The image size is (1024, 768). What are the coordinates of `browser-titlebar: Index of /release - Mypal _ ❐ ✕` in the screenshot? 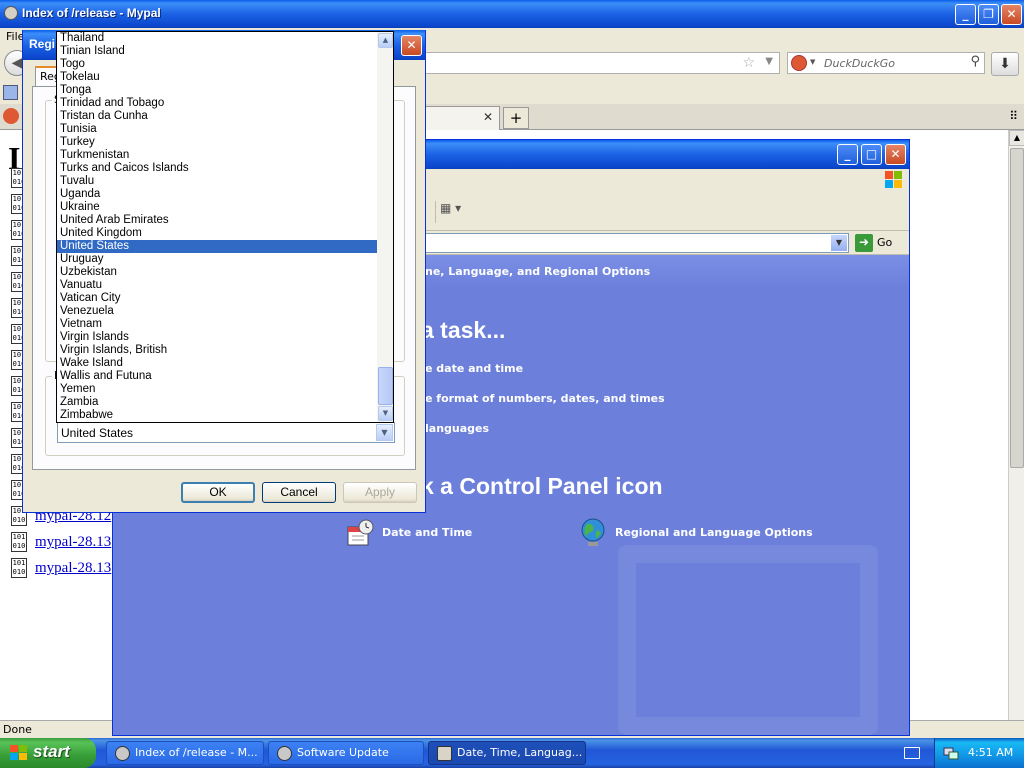 It's located at (512, 14).